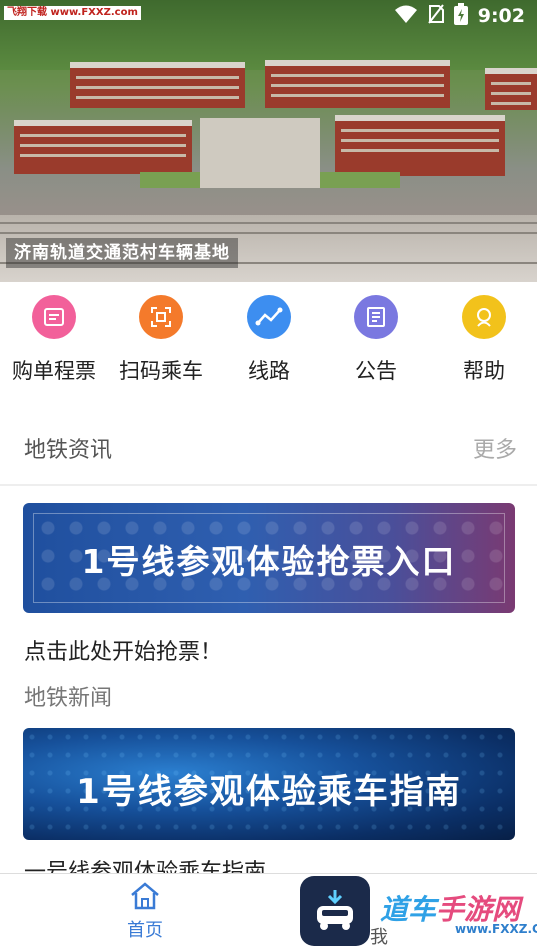  What do you see at coordinates (122, 253) in the screenshot?
I see `hero-caption: 济南轨道交通范村车辆基地` at bounding box center [122, 253].